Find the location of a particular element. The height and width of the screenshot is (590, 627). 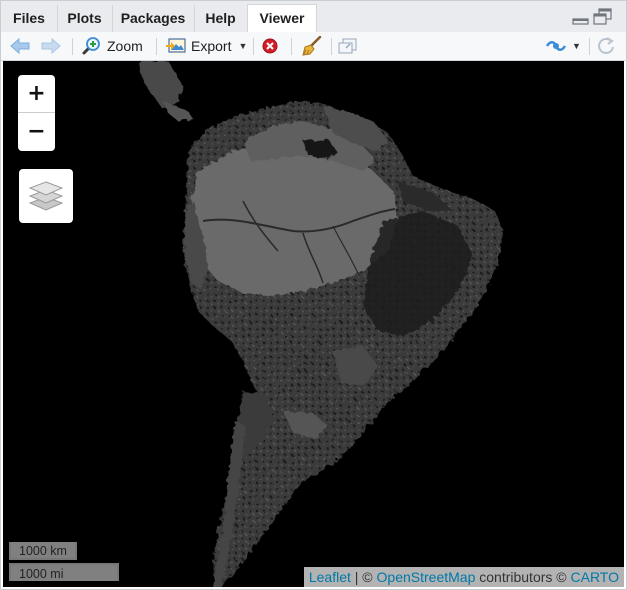

tab-files: Files is located at coordinates (29, 18).